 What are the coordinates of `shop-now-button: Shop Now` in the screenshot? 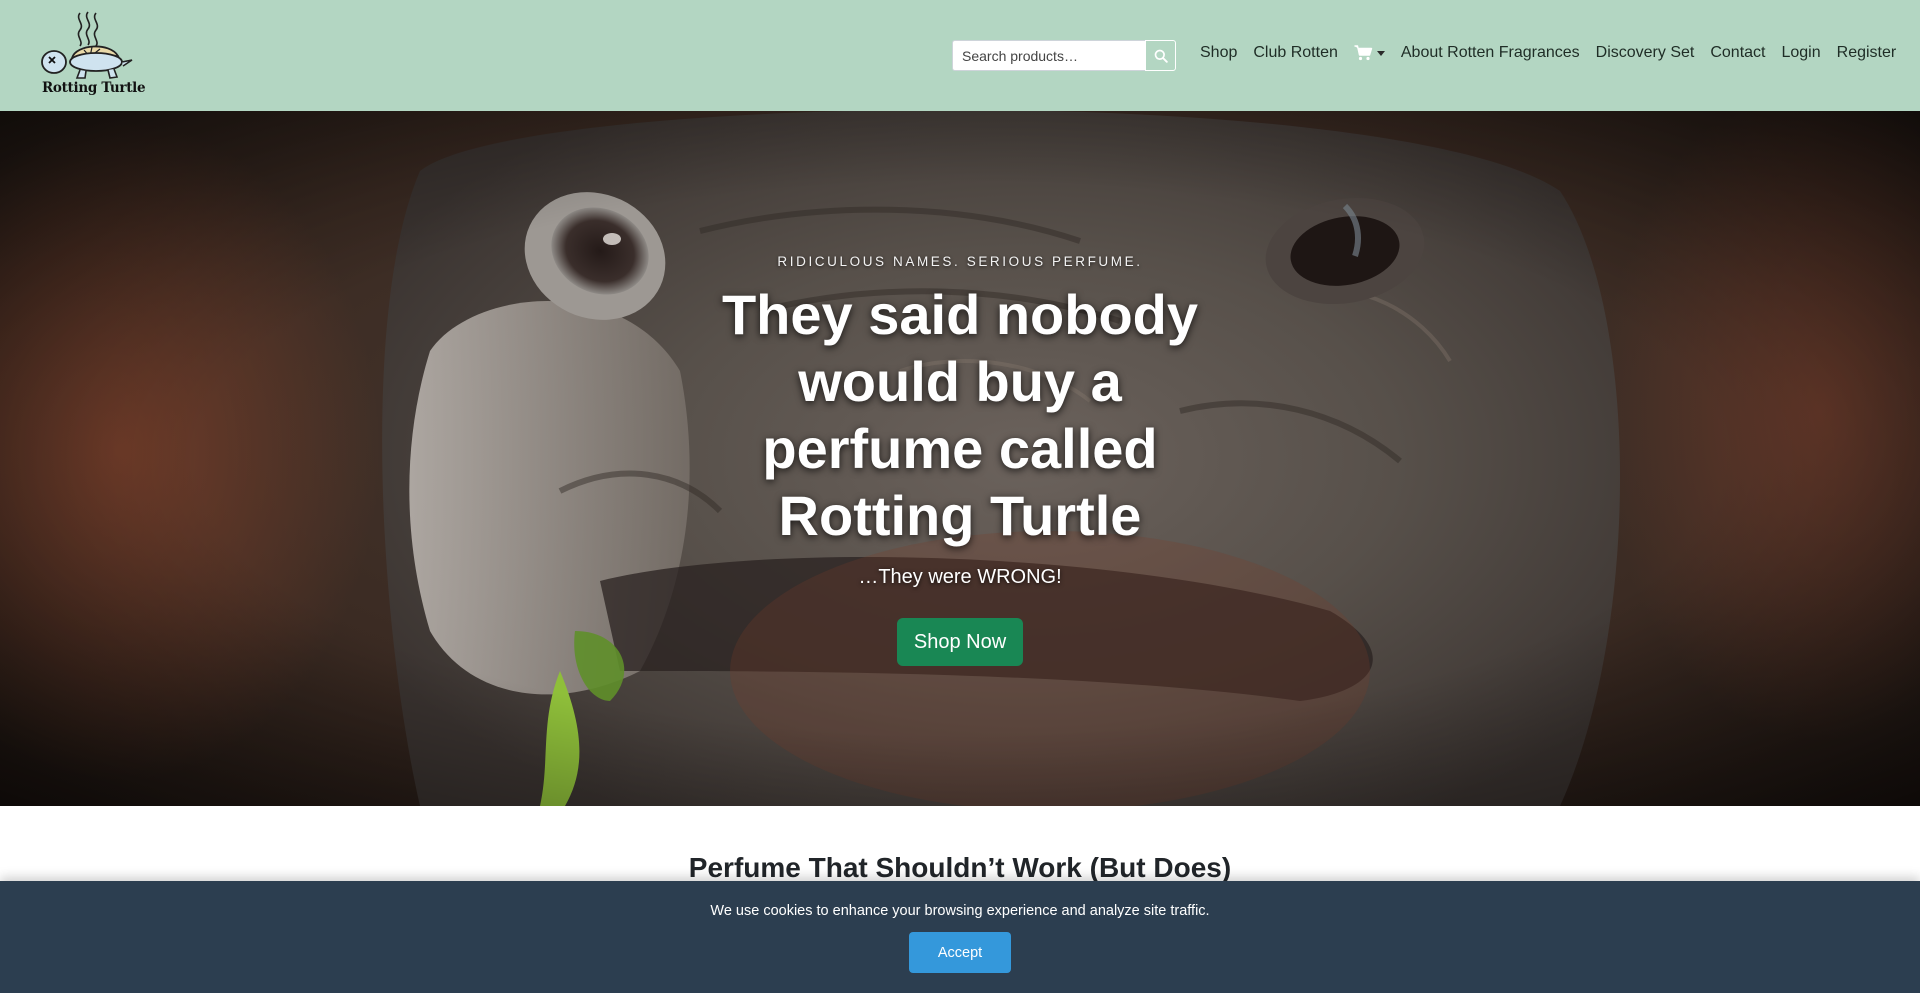 It's located at (960, 642).